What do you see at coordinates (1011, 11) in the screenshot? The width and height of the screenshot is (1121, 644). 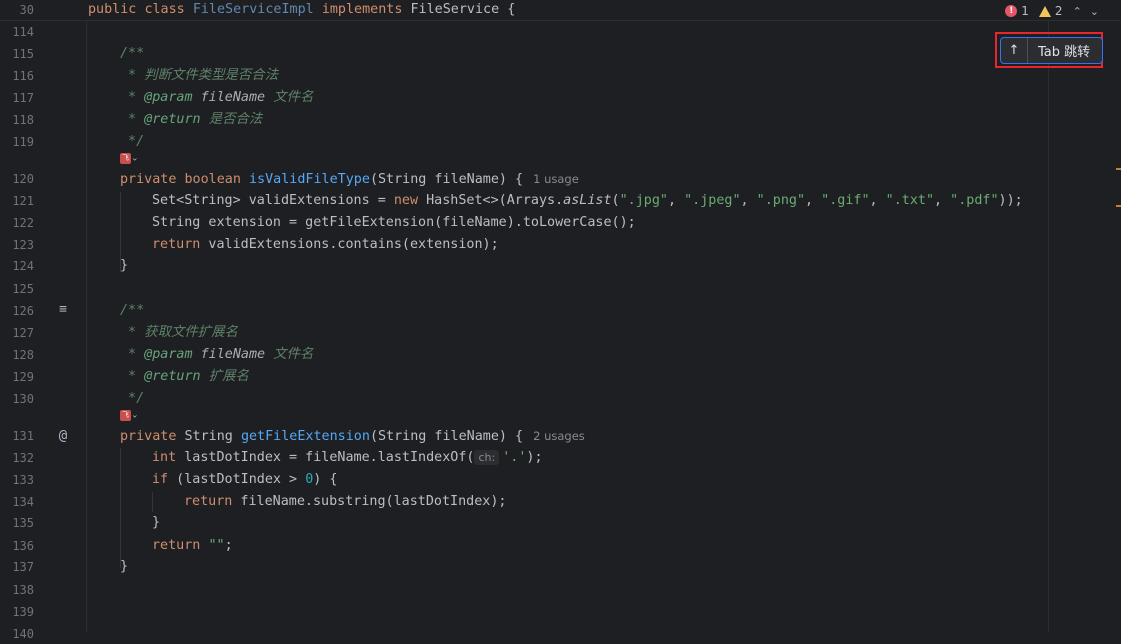 I see `error-icon: !` at bounding box center [1011, 11].